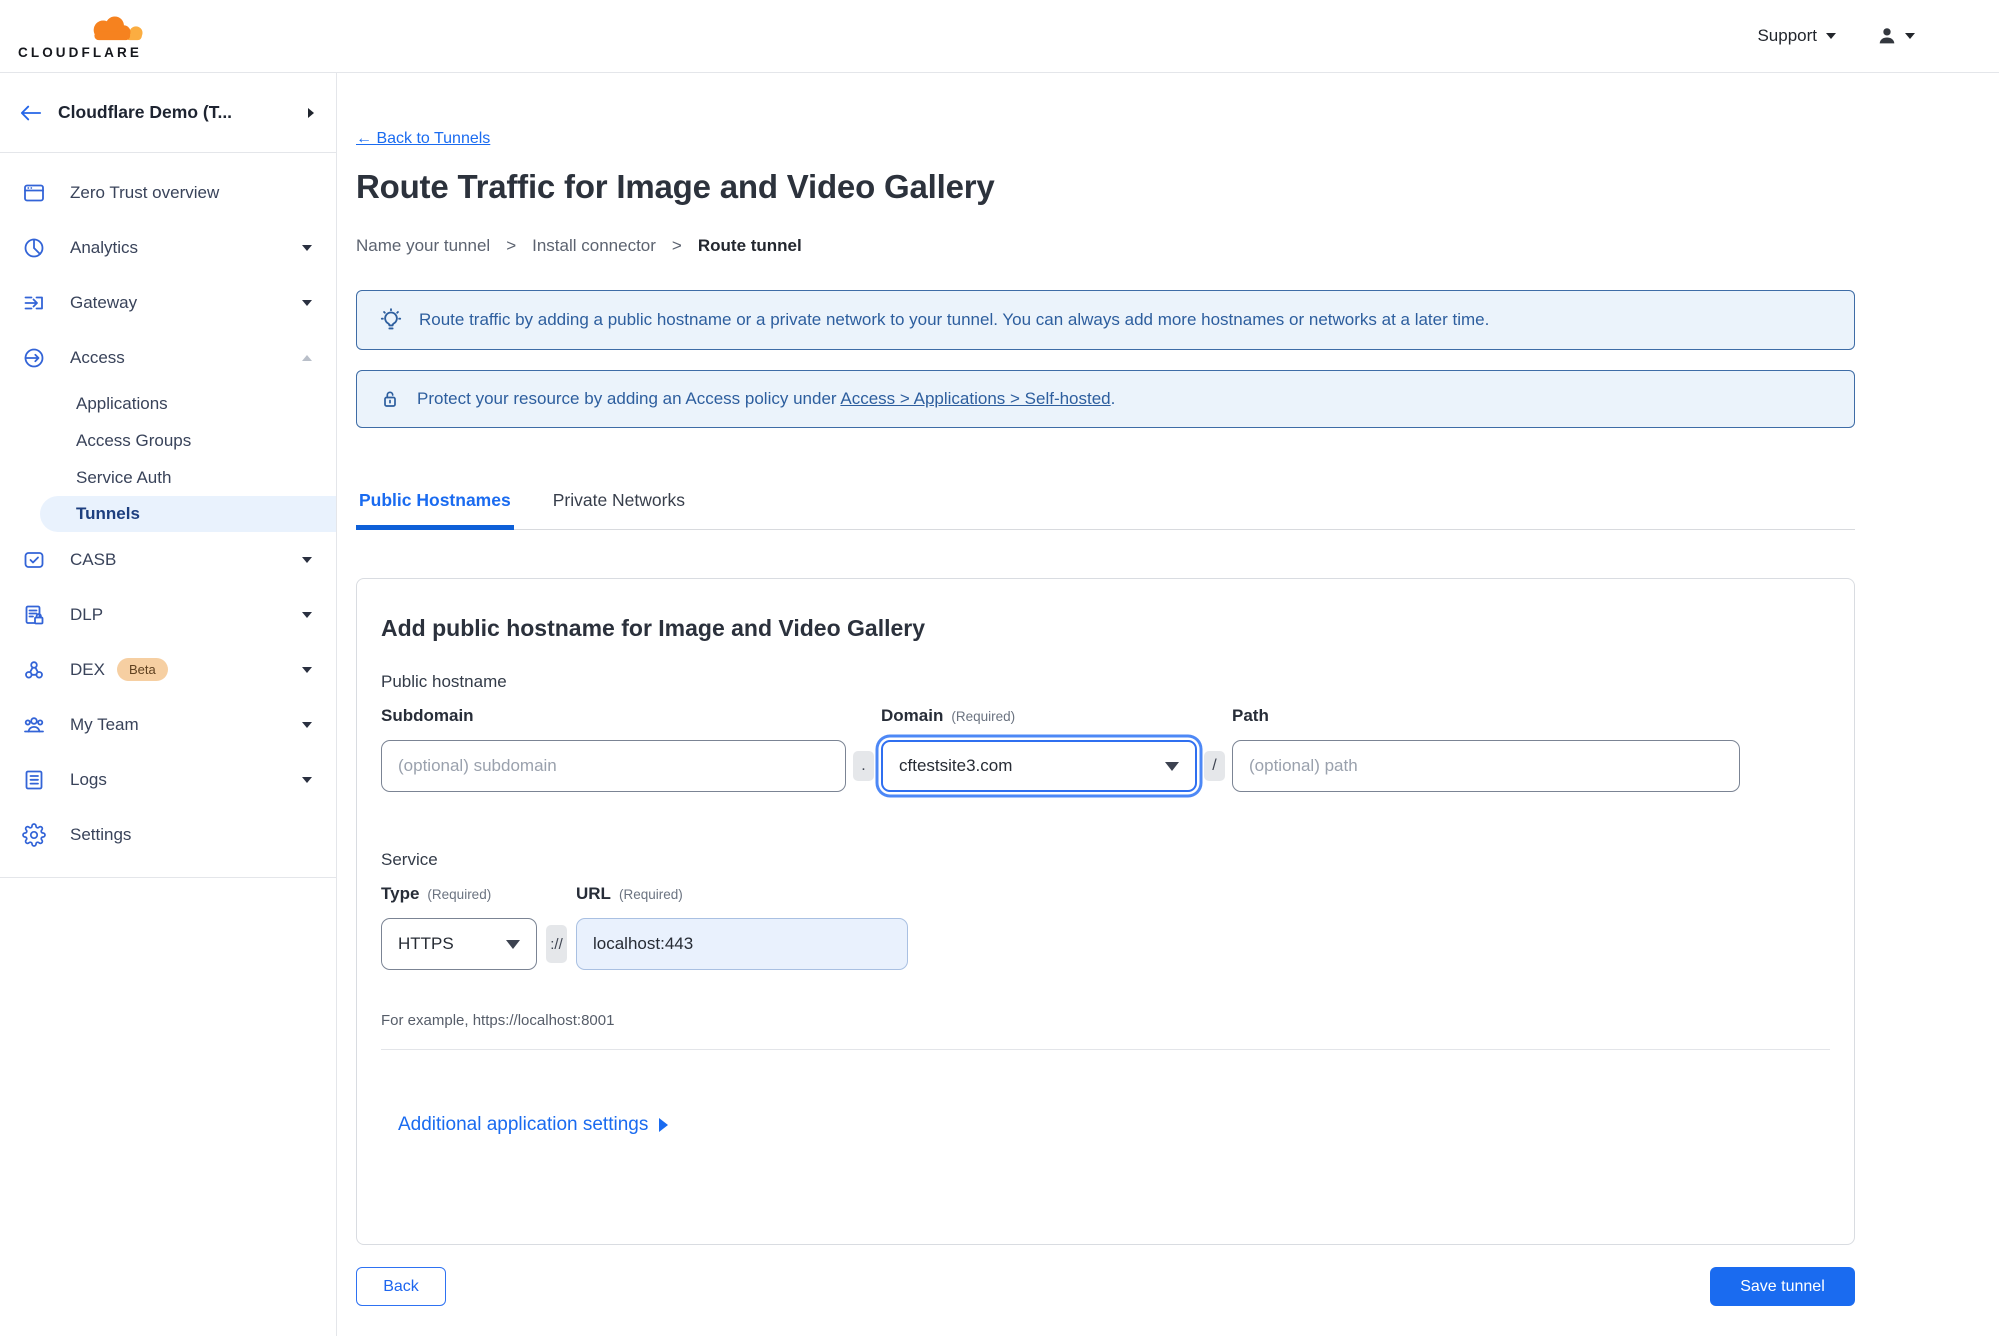  Describe the element at coordinates (619, 510) in the screenshot. I see `tab-private-networks: Private Networks` at that location.